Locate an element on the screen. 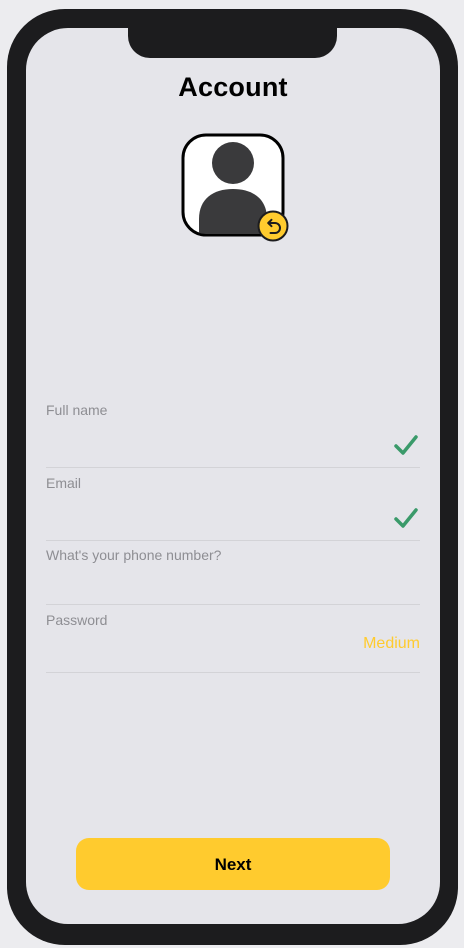  full-name-input is located at coordinates (211, 440).